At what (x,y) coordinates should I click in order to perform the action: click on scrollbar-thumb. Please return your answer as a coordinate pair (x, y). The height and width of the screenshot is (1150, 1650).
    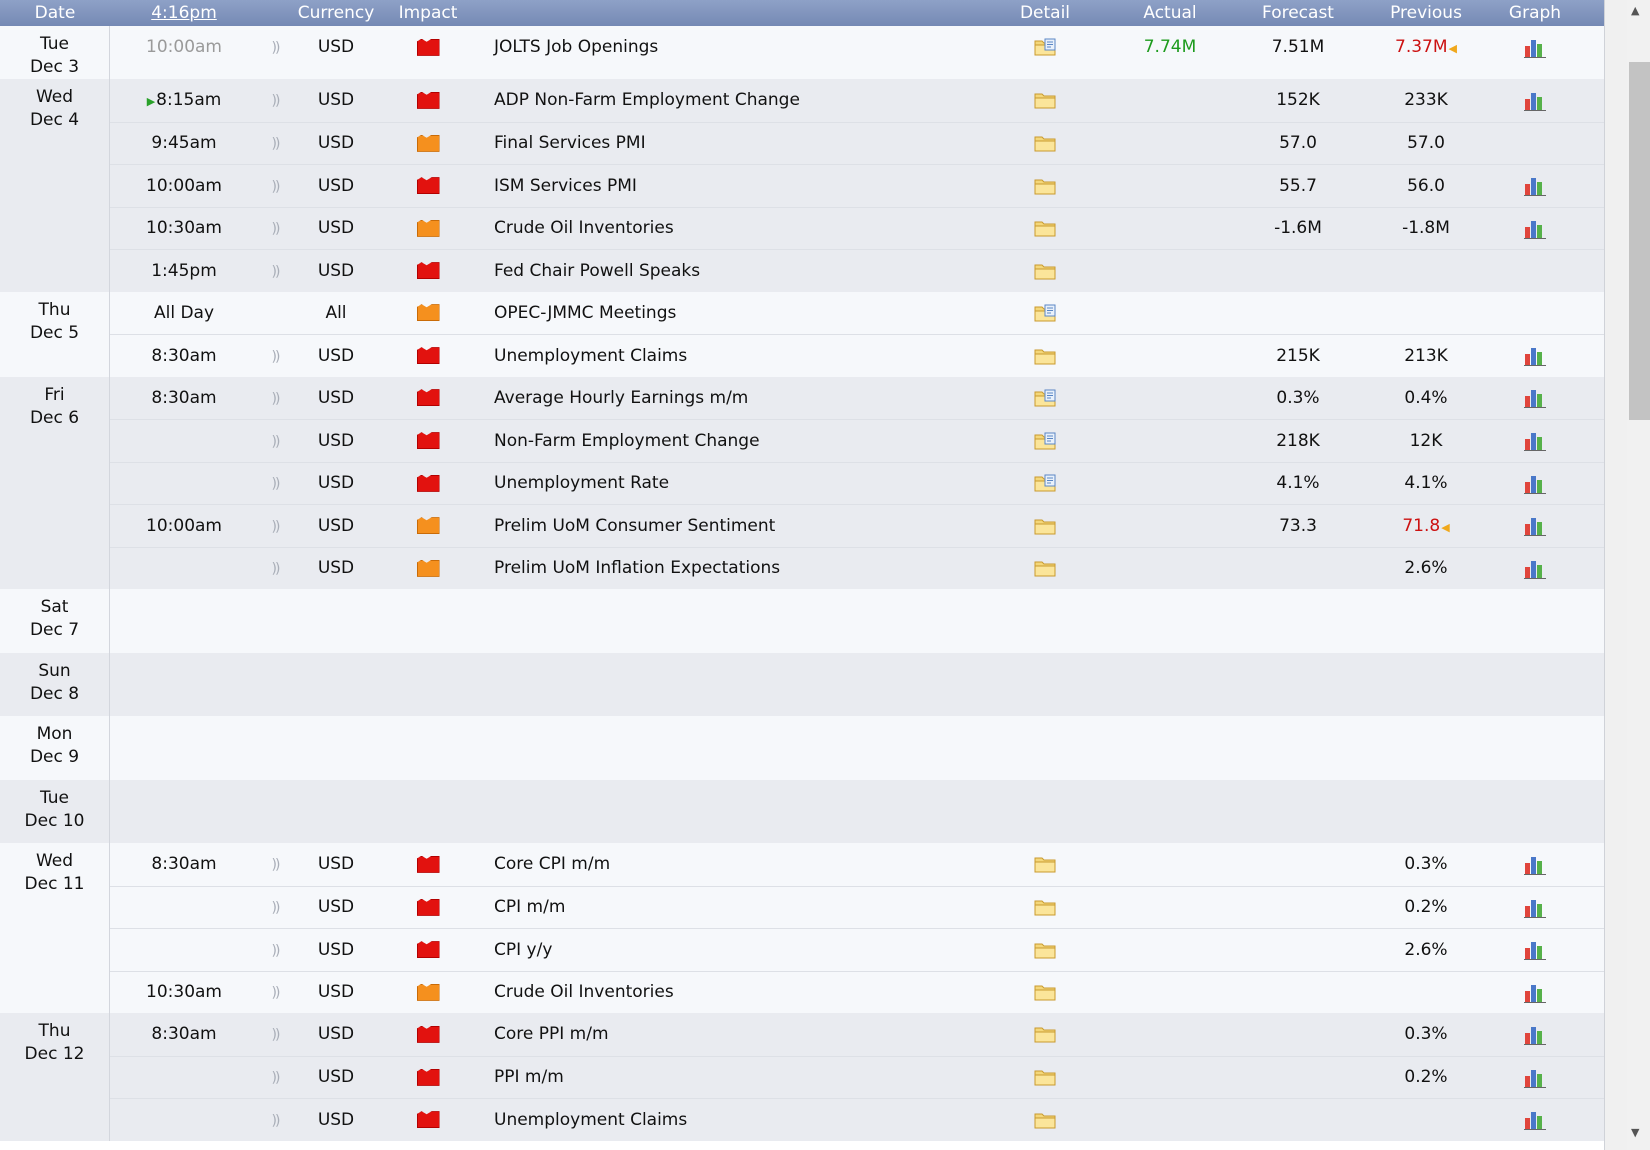
    Looking at the image, I should click on (1639, 241).